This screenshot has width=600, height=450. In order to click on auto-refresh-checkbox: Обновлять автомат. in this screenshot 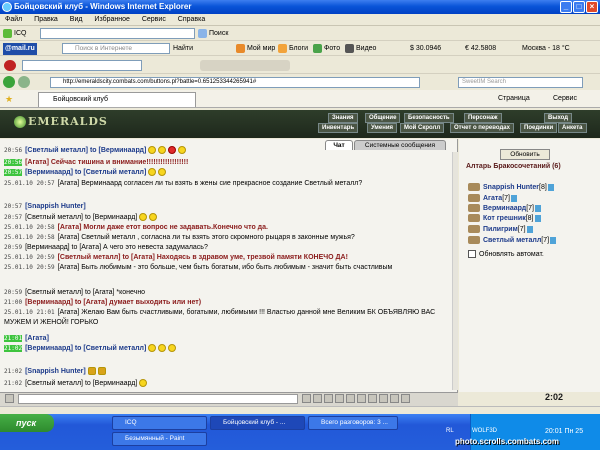, I will do `click(506, 254)`.